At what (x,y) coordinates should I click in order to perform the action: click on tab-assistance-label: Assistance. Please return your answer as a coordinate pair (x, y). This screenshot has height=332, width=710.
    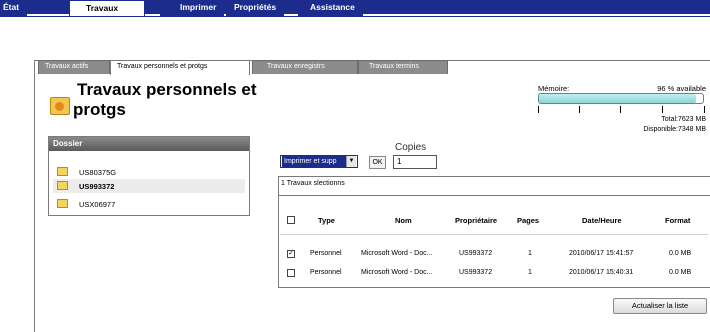
    Looking at the image, I should click on (332, 7).